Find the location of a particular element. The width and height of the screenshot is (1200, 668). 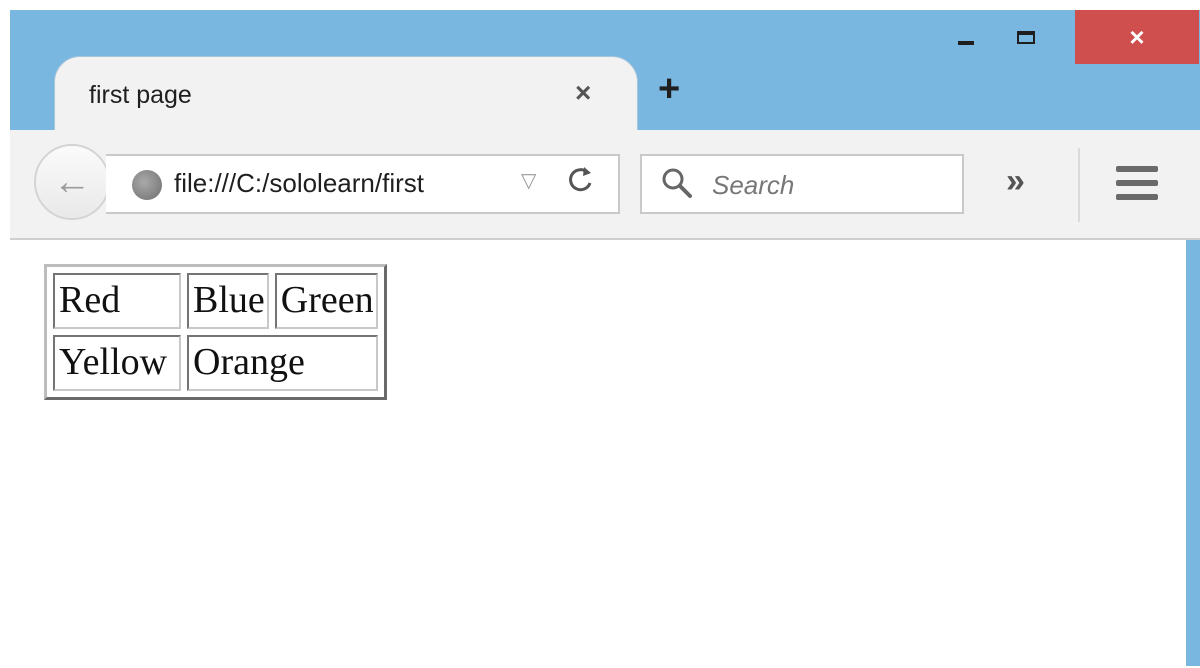

back-arrow-icon: ← is located at coordinates (72, 181).